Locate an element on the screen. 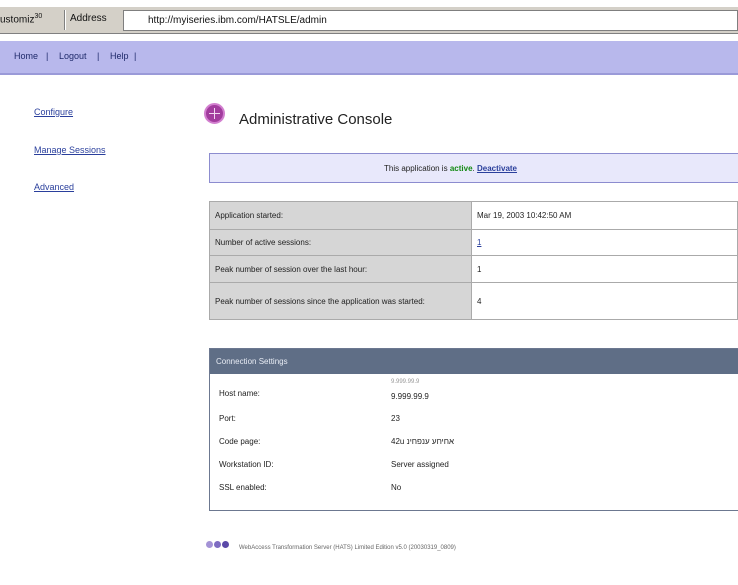 This screenshot has width=738, height=585. ssl-enabled-value: No is located at coordinates (396, 487).